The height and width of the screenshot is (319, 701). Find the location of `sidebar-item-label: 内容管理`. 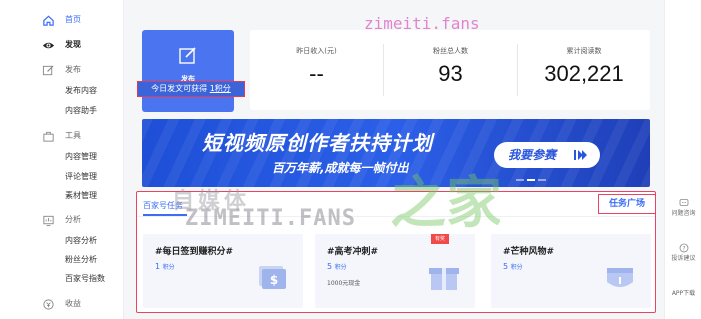

sidebar-item-label: 内容管理 is located at coordinates (81, 156).